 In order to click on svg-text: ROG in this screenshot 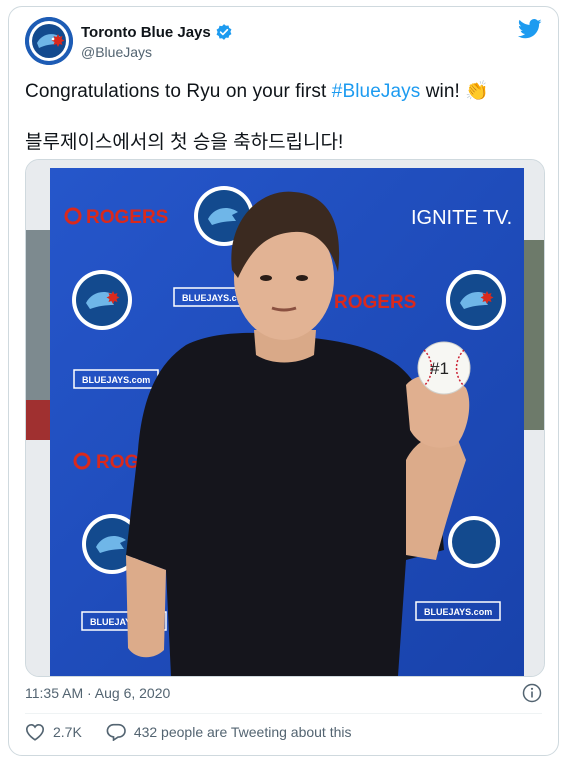, I will do `click(117, 462)`.